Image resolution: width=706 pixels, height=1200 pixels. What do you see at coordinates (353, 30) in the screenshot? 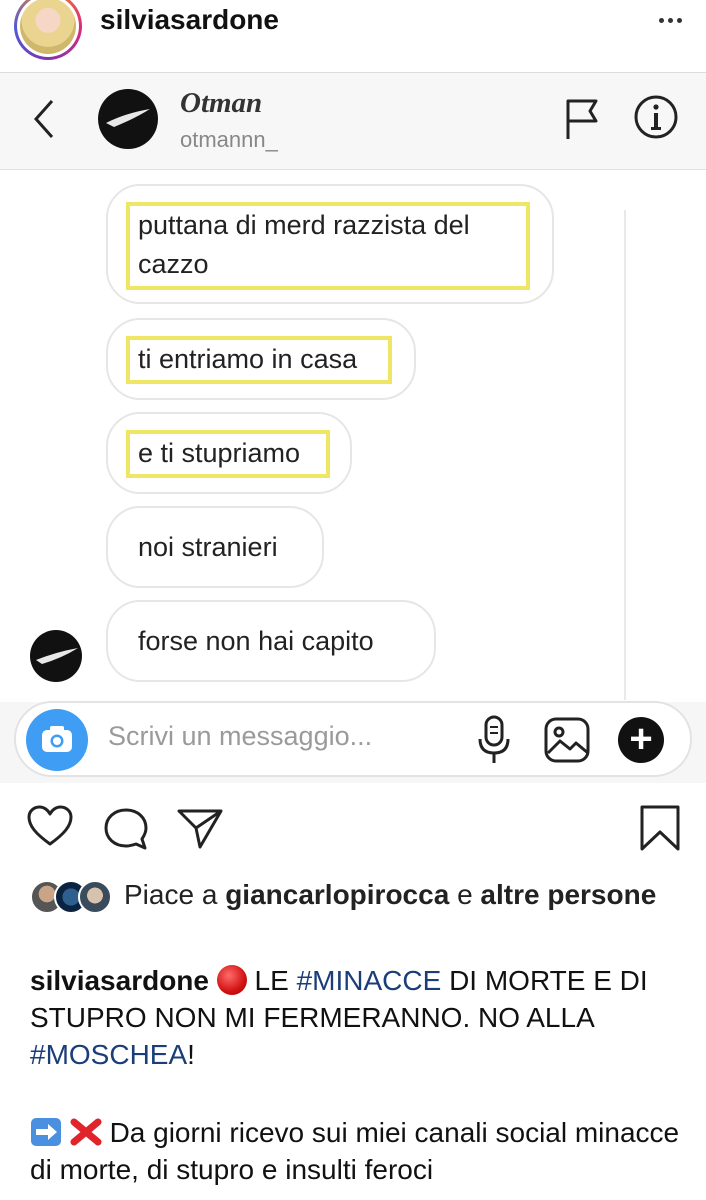
I see `post-header: silviasardone` at bounding box center [353, 30].